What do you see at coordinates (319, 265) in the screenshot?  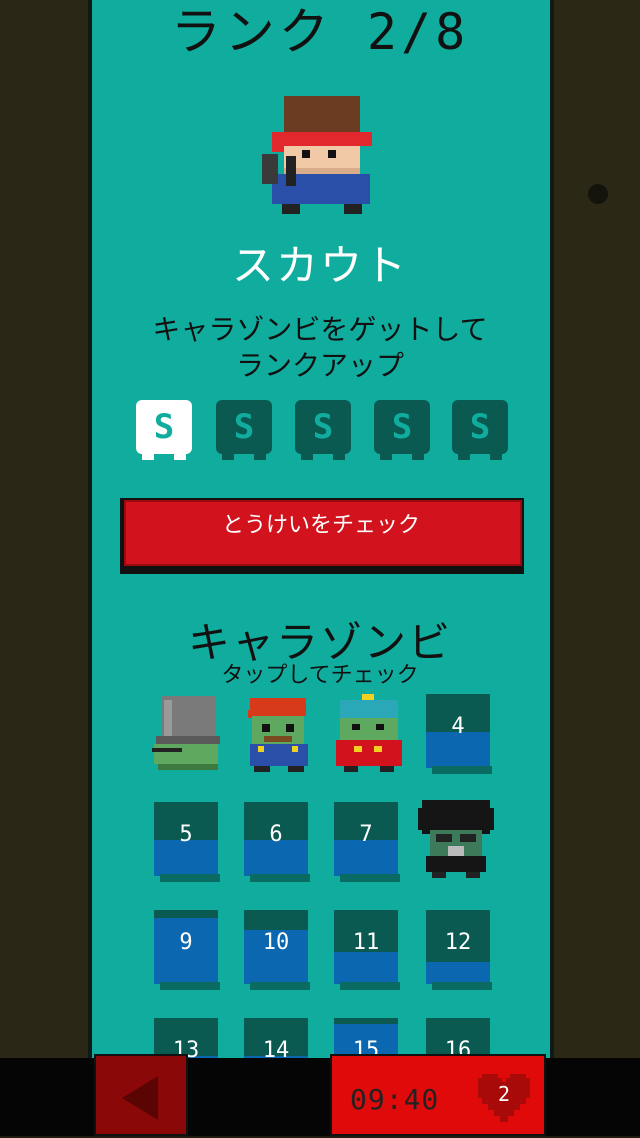 I see `class-name: スカウト` at bounding box center [319, 265].